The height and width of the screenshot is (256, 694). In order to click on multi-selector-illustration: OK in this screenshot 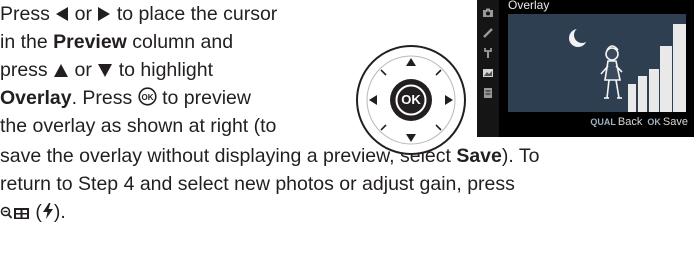, I will do `click(411, 100)`.